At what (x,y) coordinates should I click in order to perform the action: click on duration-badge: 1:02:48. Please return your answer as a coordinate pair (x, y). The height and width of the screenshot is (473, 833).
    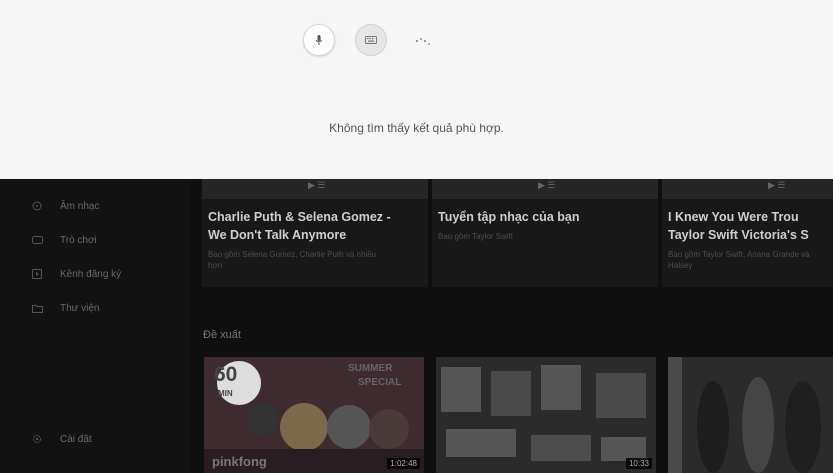
    Looking at the image, I should click on (403, 463).